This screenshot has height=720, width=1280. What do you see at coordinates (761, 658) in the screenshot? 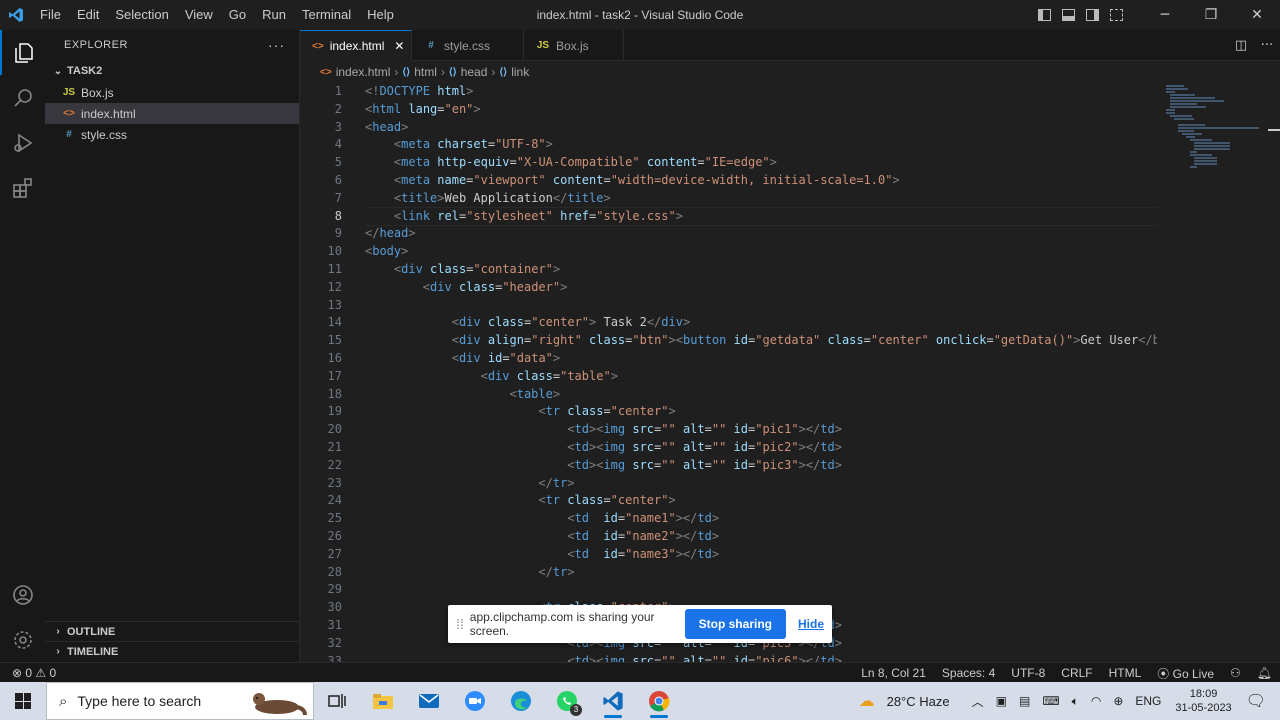
I see `code-line: <td><img src="" alt="" id="pic6"></td>` at bounding box center [761, 658].